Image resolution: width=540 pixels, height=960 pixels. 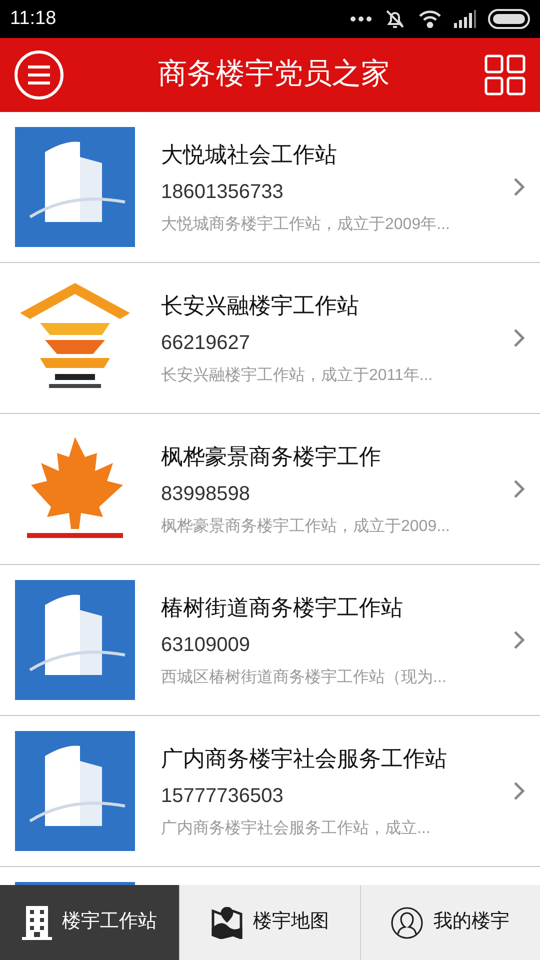 I want to click on more-dots-icon, so click(x=361, y=19).